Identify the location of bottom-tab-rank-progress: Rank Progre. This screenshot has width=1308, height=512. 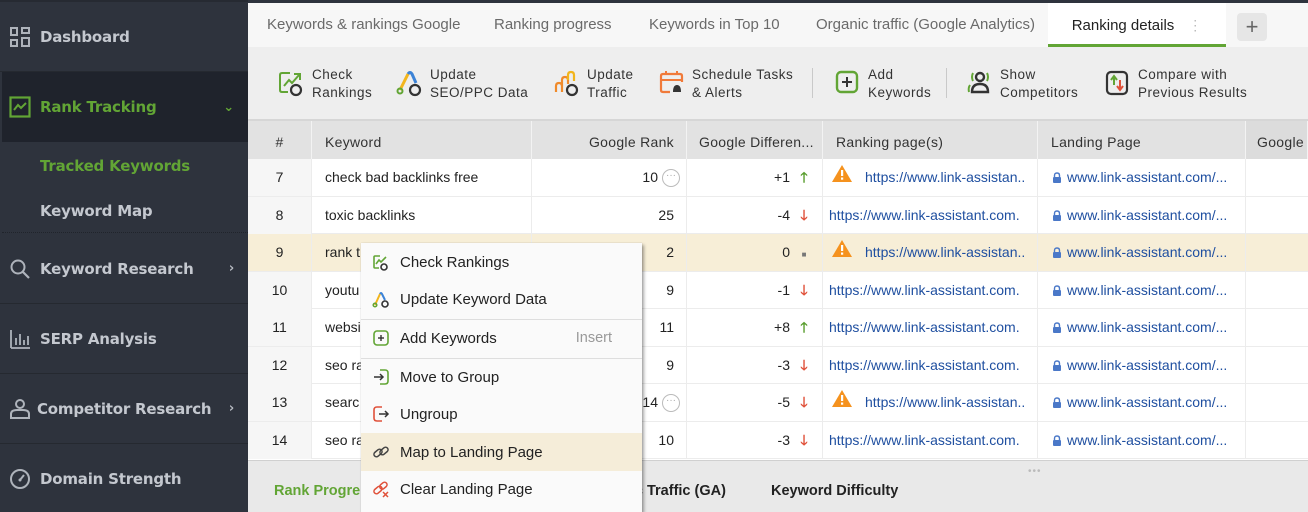
(317, 491).